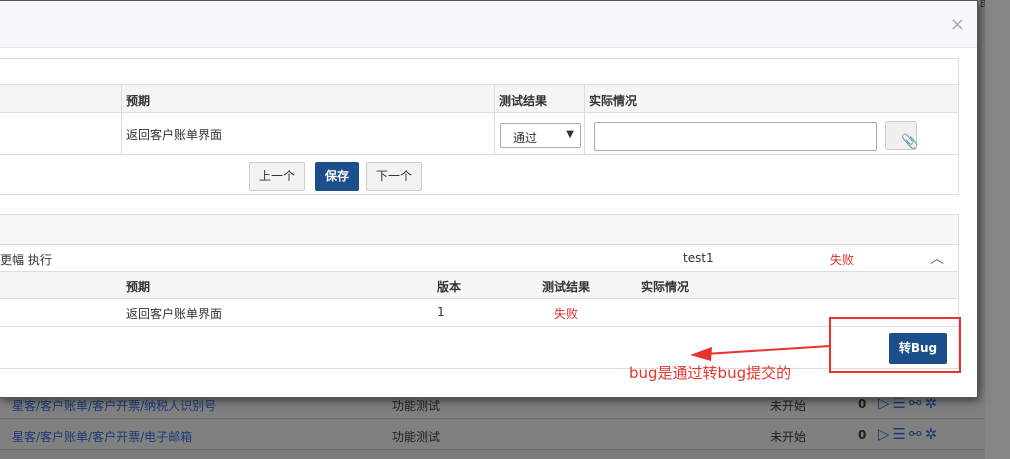 The width and height of the screenshot is (1010, 459). I want to click on play-icon: ▷, so click(884, 434).